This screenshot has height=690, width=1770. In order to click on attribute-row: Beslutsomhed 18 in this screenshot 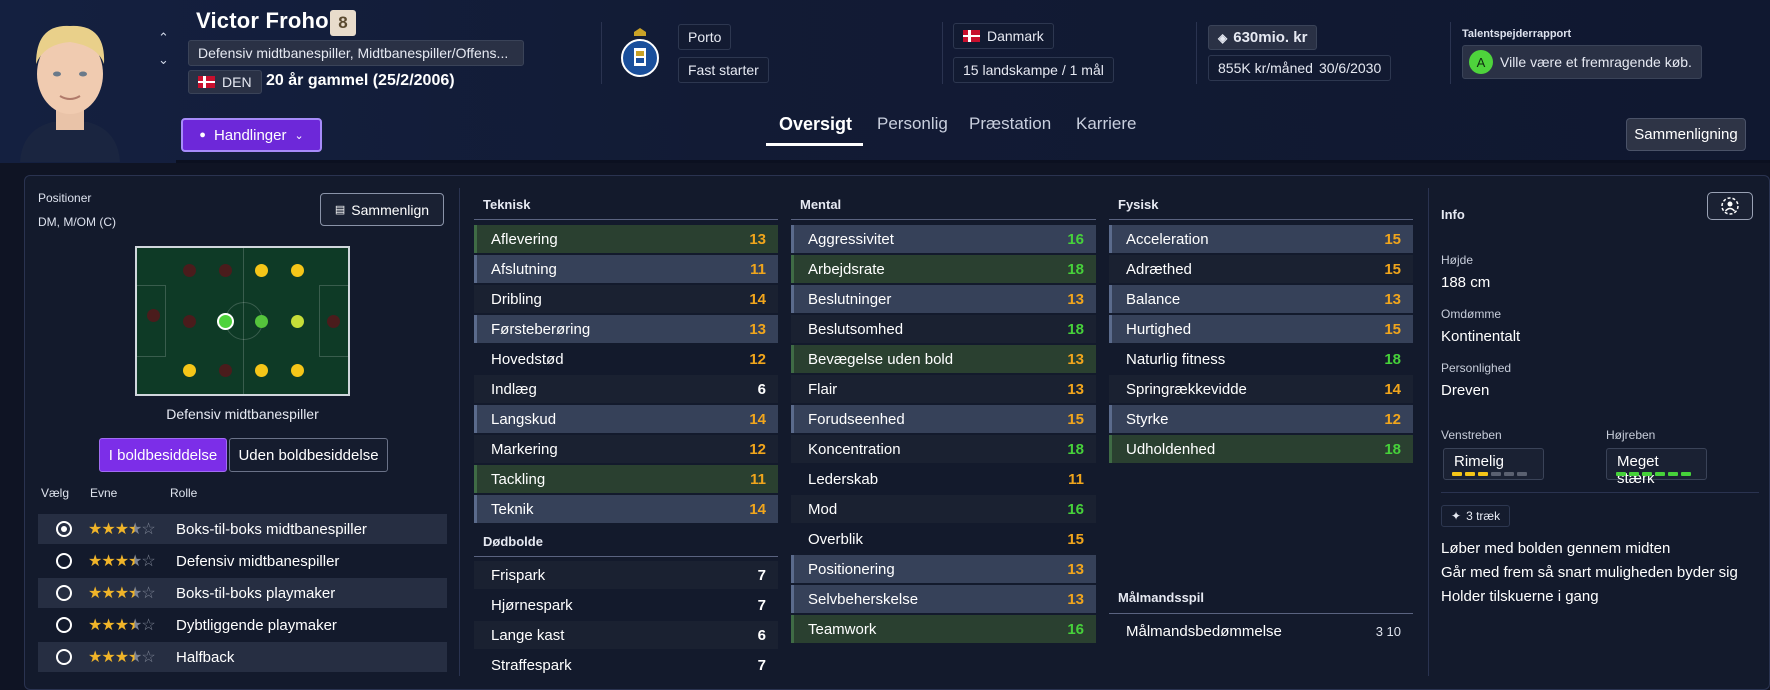, I will do `click(943, 329)`.